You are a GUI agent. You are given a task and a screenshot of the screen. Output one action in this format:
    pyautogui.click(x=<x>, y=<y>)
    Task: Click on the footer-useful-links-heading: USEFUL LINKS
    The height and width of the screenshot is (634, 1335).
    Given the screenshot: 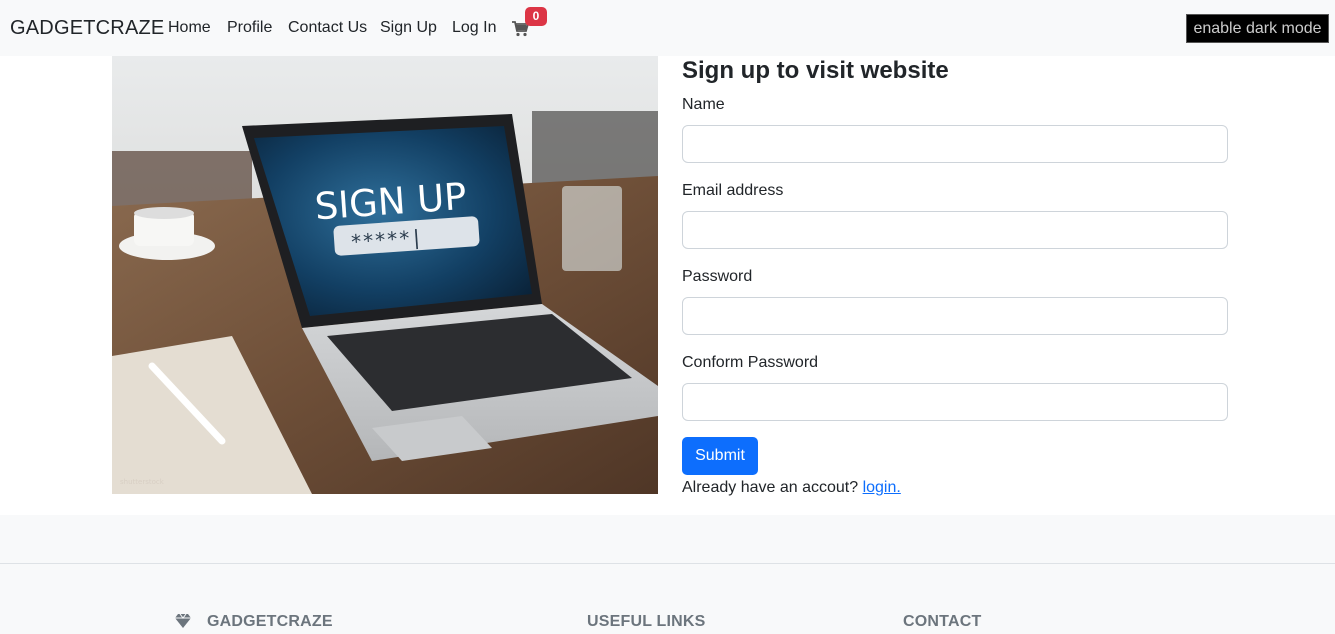 What is the action you would take?
    pyautogui.click(x=646, y=621)
    